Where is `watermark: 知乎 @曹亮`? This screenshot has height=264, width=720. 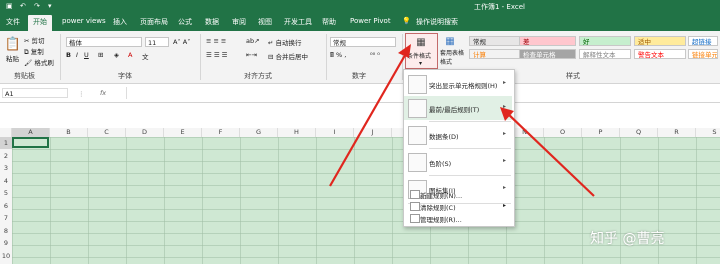
watermark: 知乎 @曹亮 is located at coordinates (627, 239).